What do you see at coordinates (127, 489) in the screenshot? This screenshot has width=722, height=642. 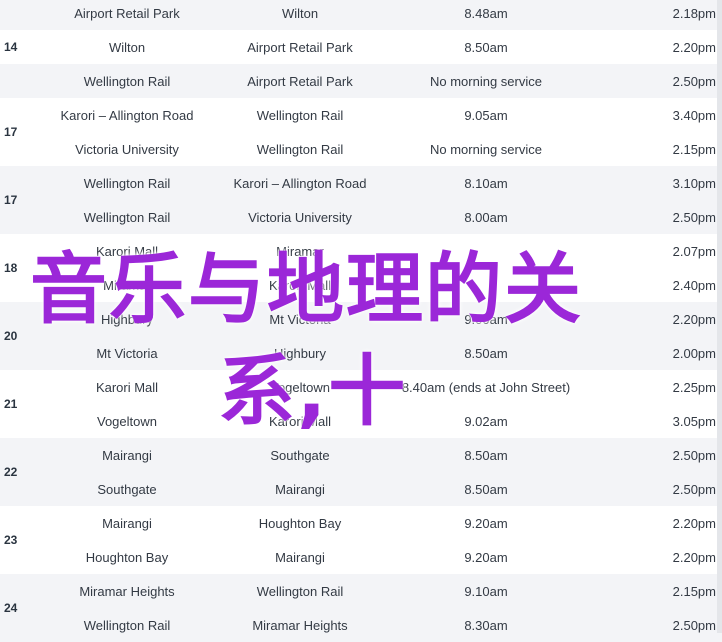 I see `departure-stop: Southgate` at bounding box center [127, 489].